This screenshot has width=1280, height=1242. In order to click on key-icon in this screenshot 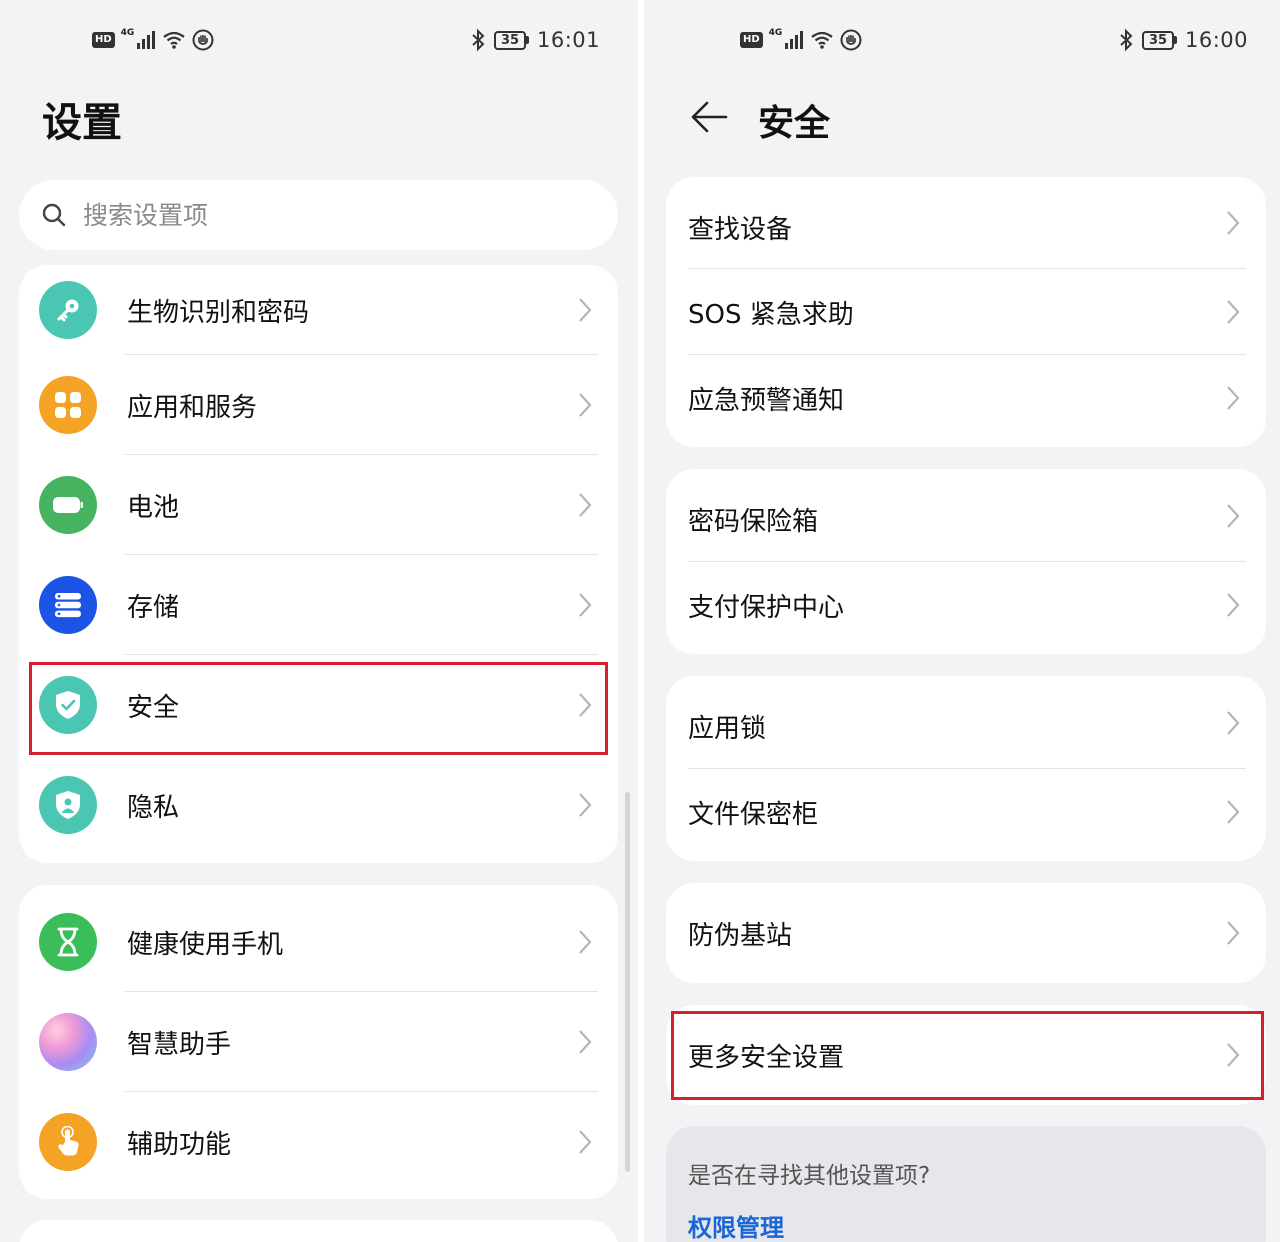, I will do `click(68, 310)`.